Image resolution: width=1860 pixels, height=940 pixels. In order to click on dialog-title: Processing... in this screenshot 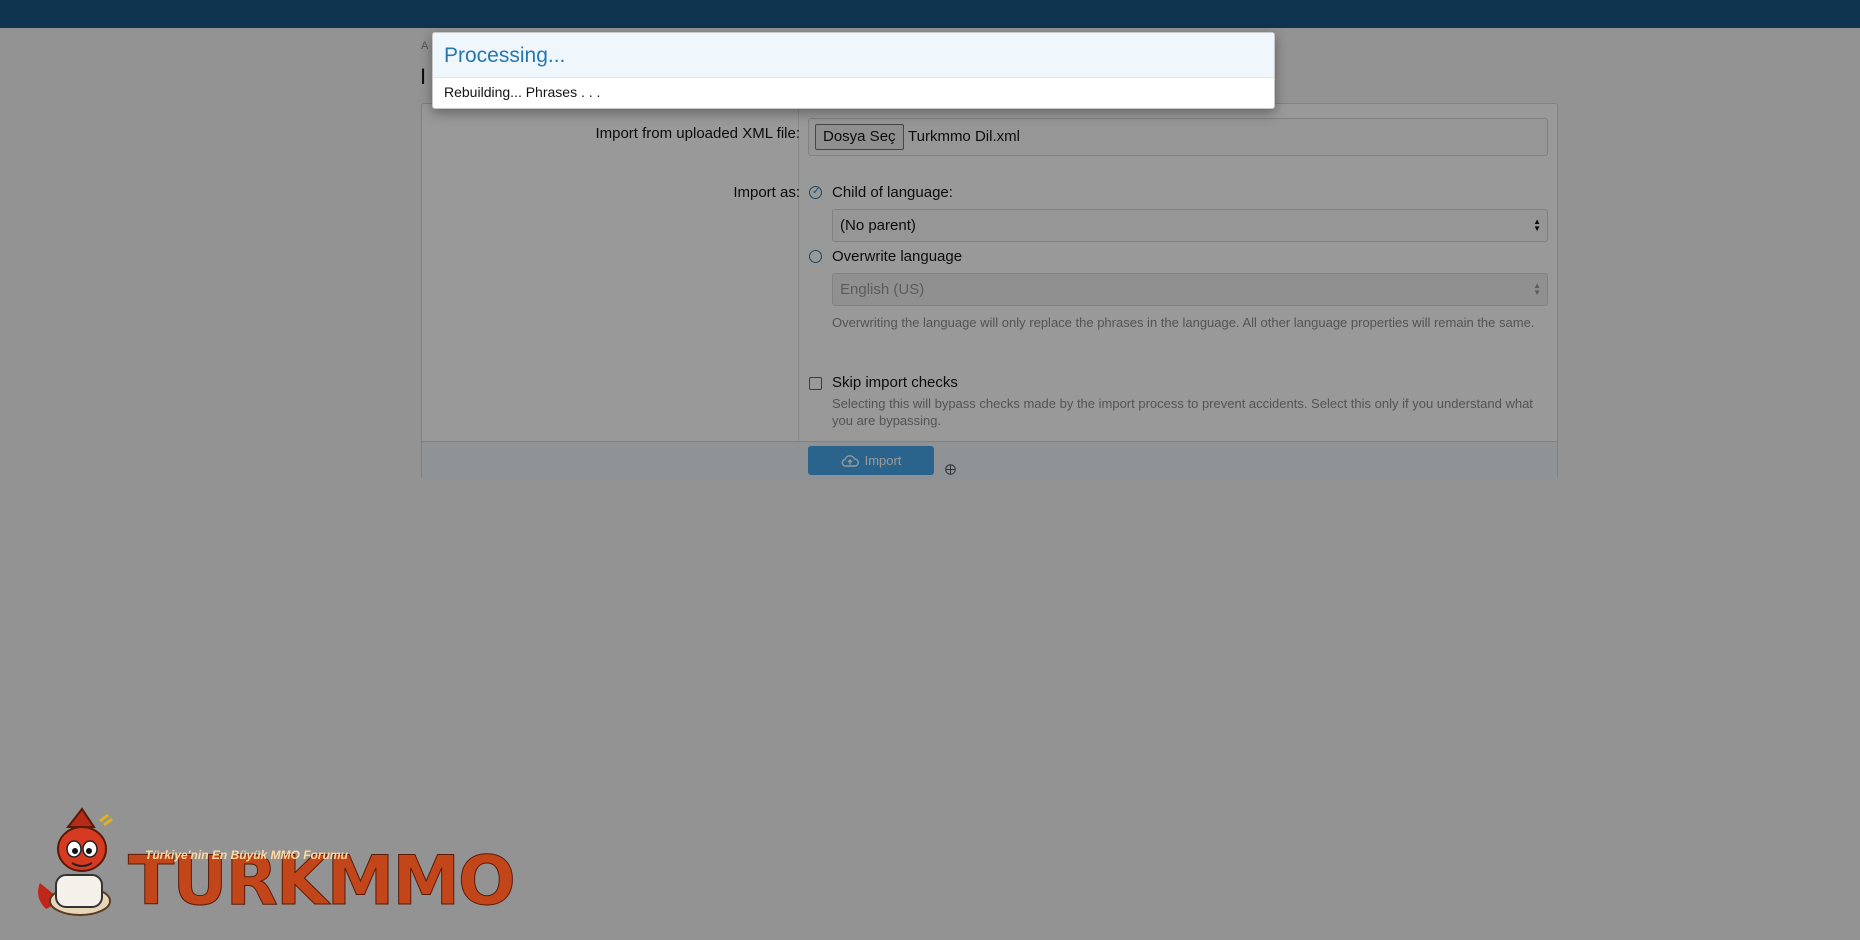, I will do `click(505, 55)`.